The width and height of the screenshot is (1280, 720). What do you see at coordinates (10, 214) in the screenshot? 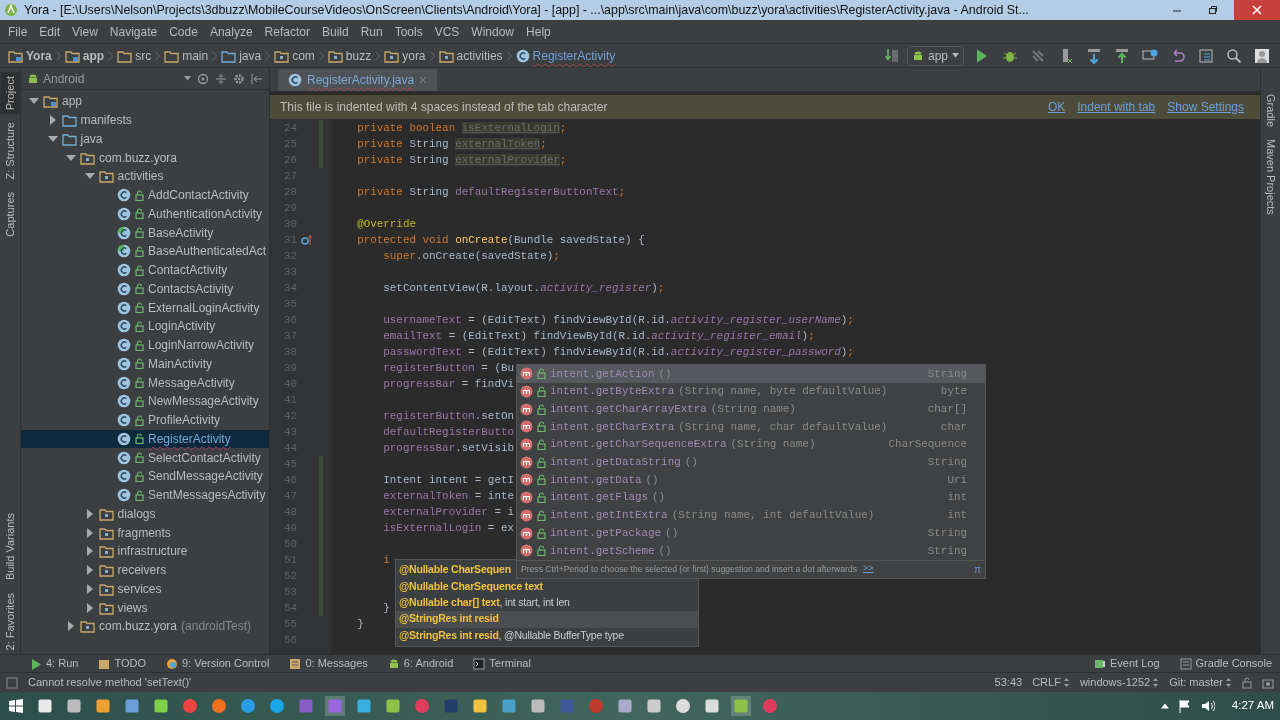
I see `tool-window-tab: Captures` at bounding box center [10, 214].